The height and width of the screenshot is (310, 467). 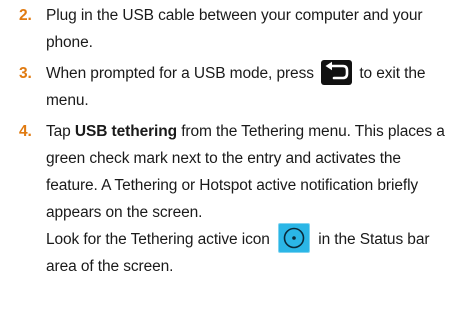 I want to click on step-number: 3., so click(x=25, y=73).